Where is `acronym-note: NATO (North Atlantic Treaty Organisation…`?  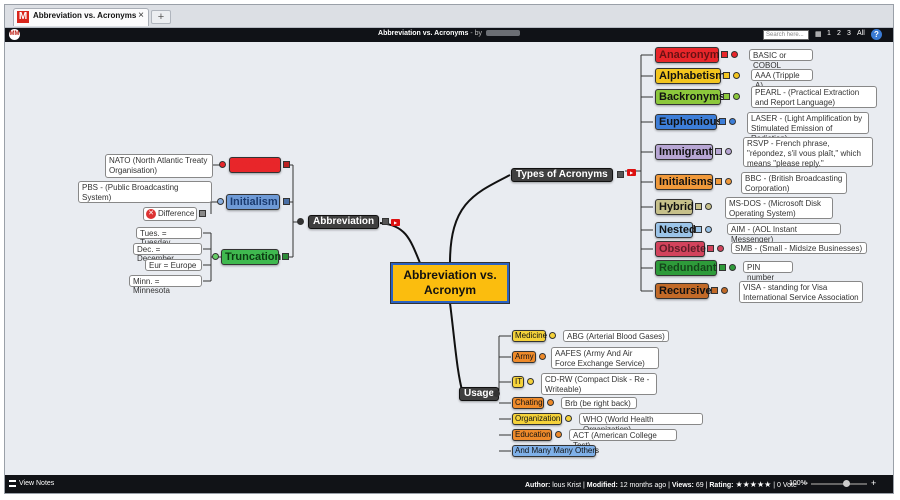 acronym-note: NATO (North Atlantic Treaty Organisation… is located at coordinates (159, 166).